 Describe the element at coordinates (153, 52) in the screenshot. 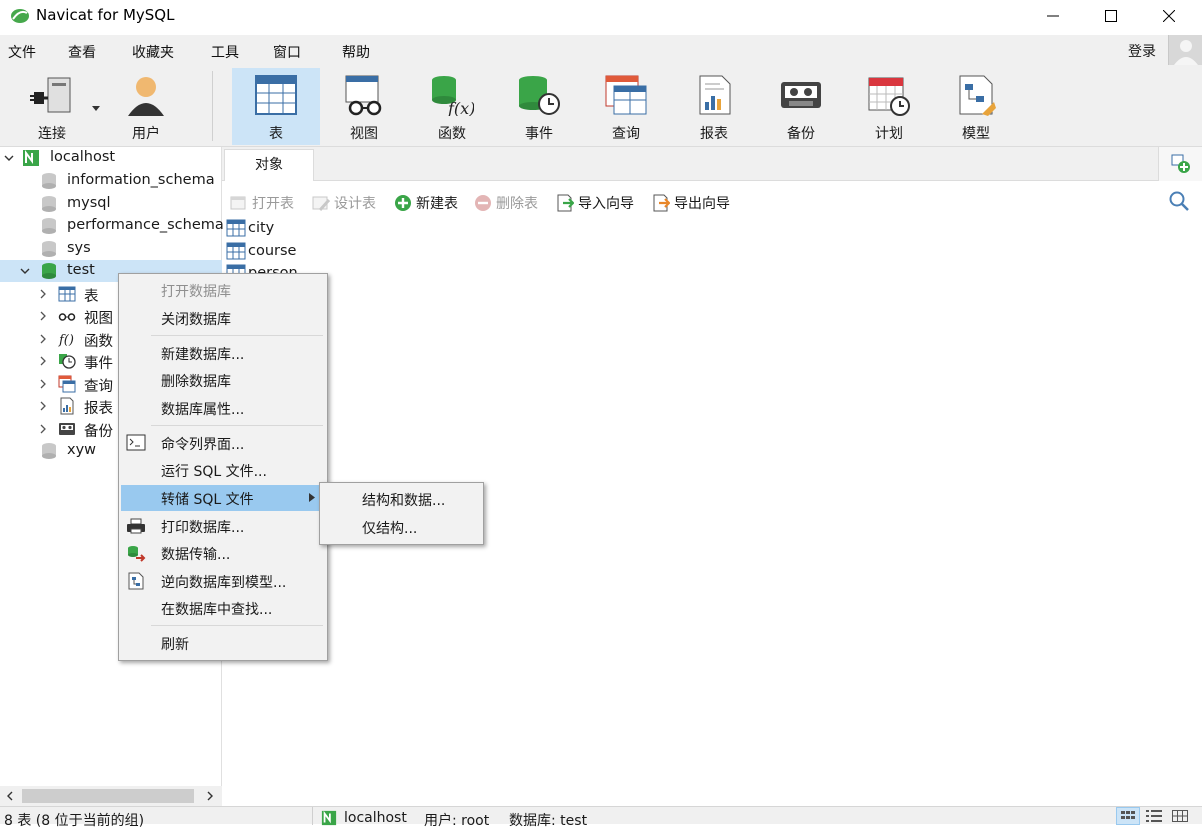

I see `menu-favorites: 收藏夹` at that location.